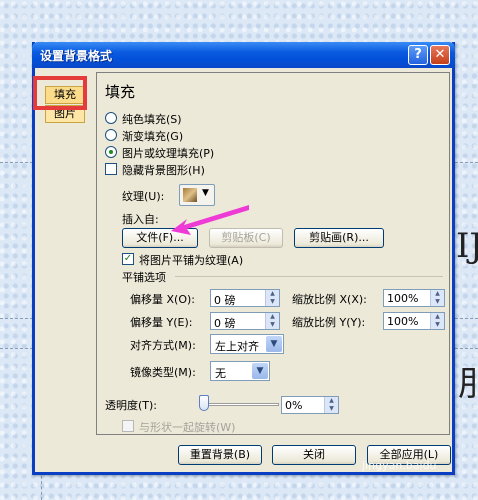 The height and width of the screenshot is (500, 478). I want to click on mirror-type-label: 镜像类型(M):, so click(163, 372).